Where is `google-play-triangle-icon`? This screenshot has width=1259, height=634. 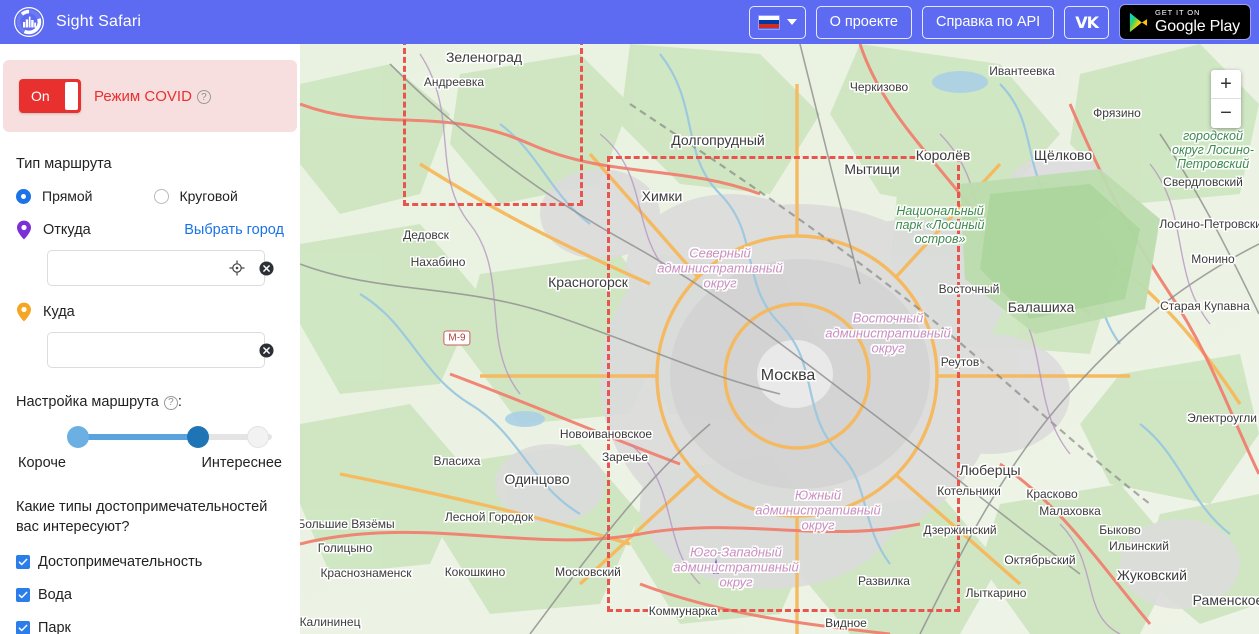 google-play-triangle-icon is located at coordinates (1138, 22).